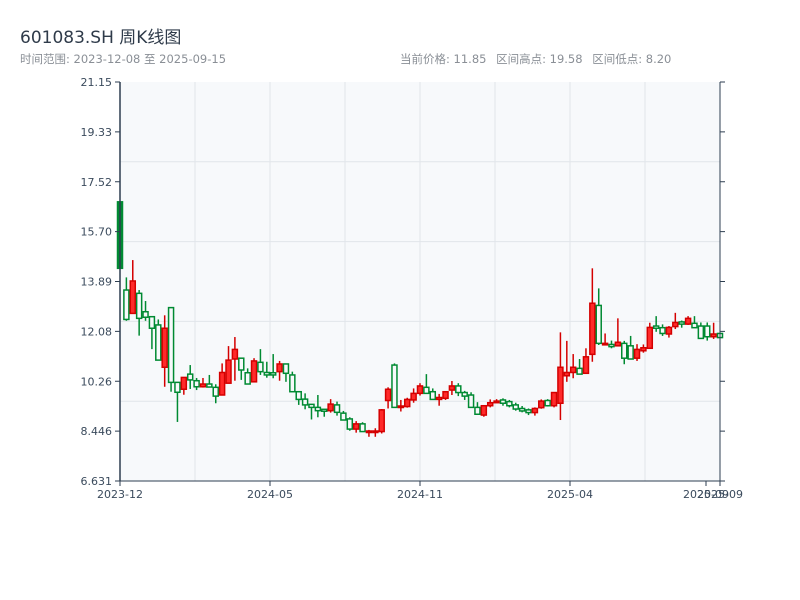 This screenshot has width=800, height=600. I want to click on x-tick-label: 2024-05, so click(270, 494).